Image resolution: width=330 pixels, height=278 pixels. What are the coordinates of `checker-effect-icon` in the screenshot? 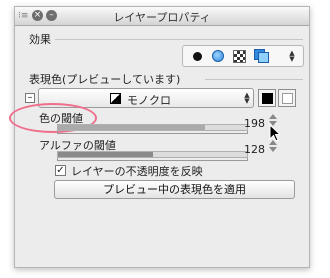 It's located at (239, 56).